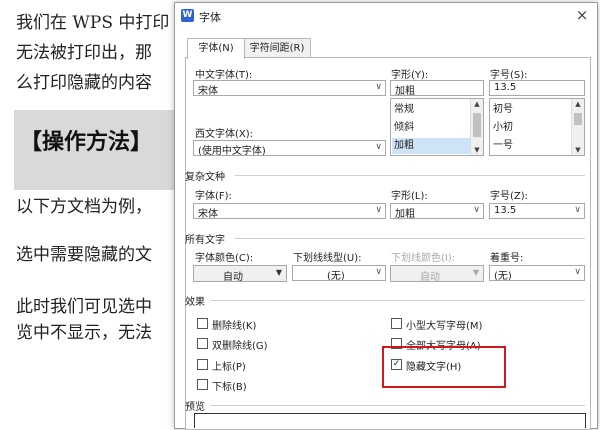  What do you see at coordinates (437, 127) in the screenshot?
I see `style-listbox: 常规 倾斜 加粗 ▲ ▼` at bounding box center [437, 127].